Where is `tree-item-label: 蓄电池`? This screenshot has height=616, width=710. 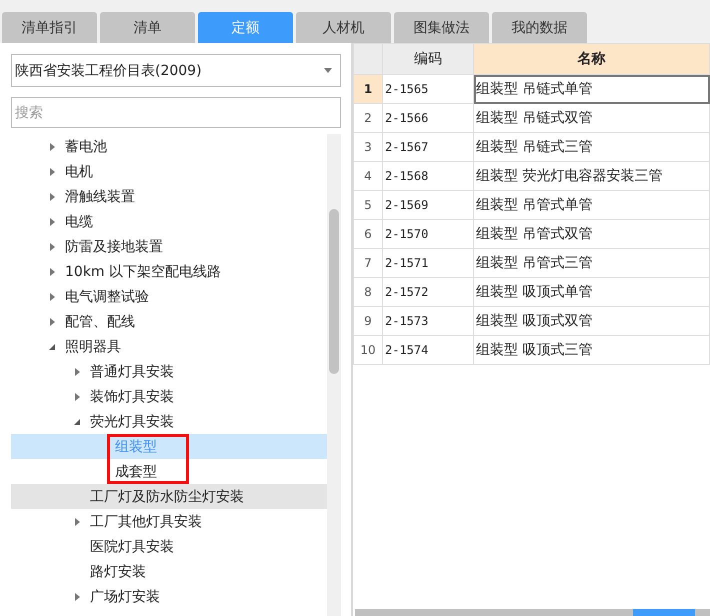
tree-item-label: 蓄电池 is located at coordinates (86, 147).